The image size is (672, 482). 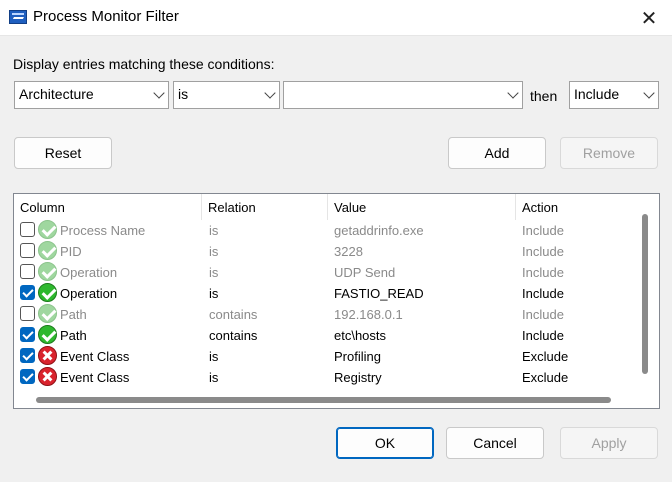 What do you see at coordinates (358, 377) in the screenshot?
I see `row-value: Registry` at bounding box center [358, 377].